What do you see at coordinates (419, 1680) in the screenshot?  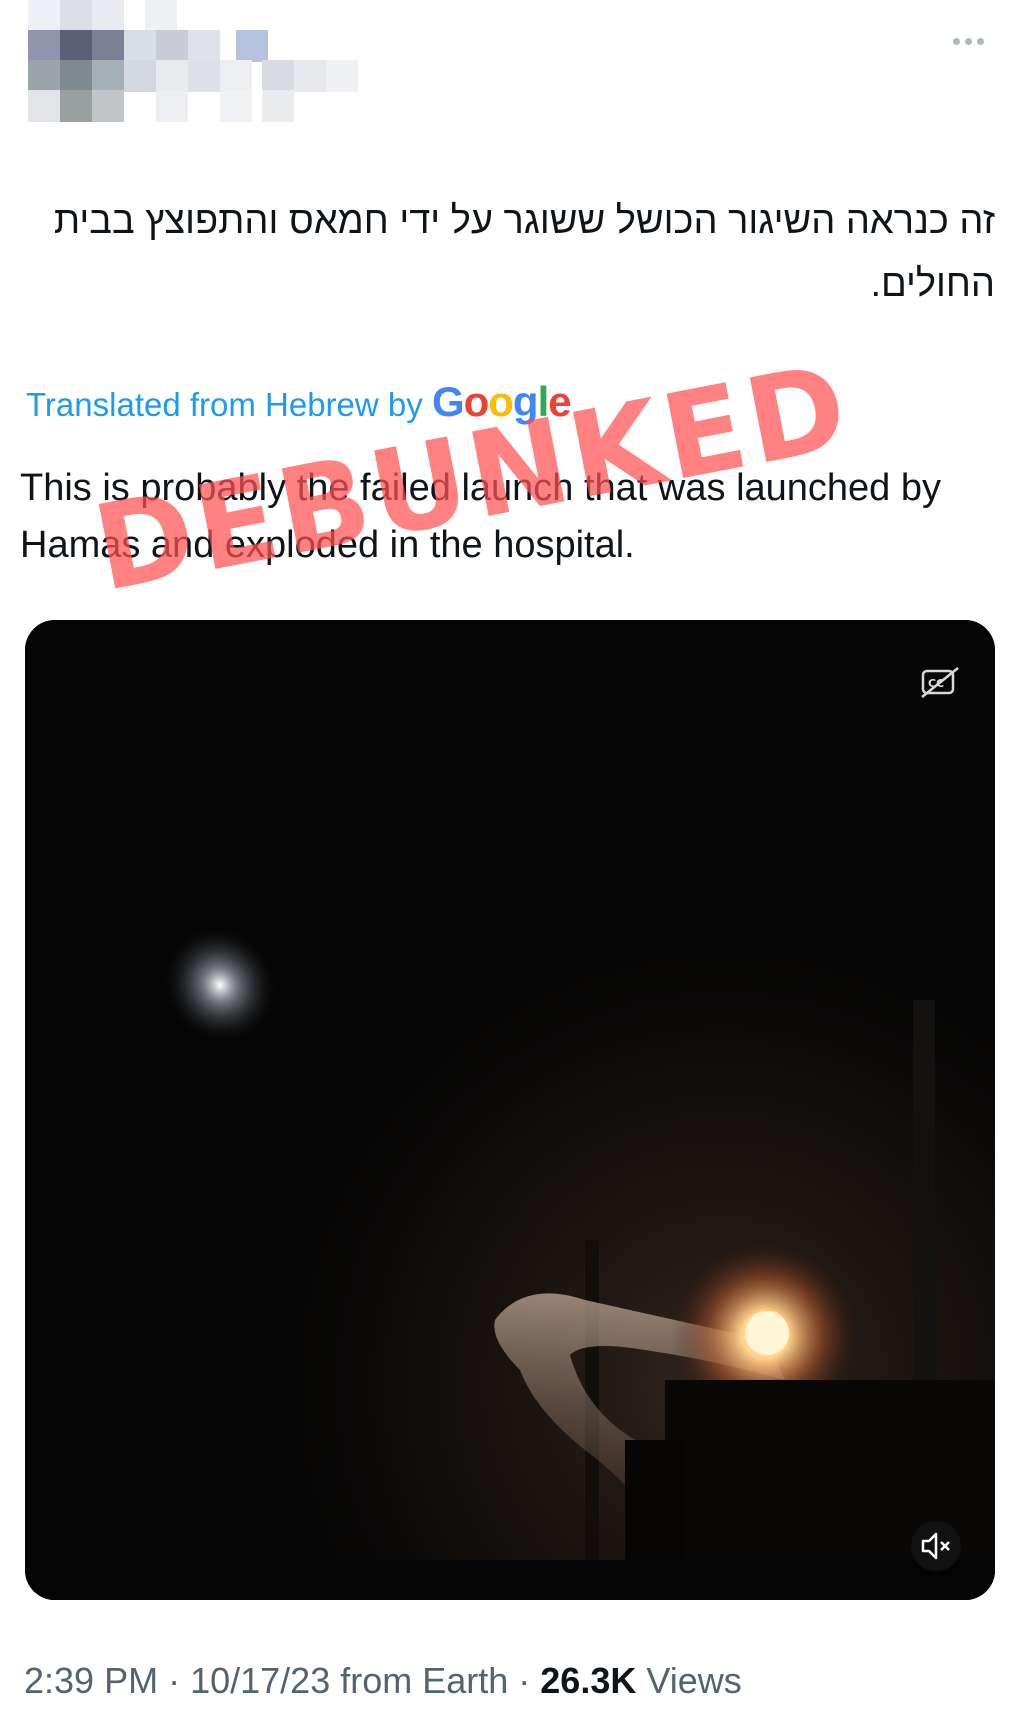 I see `post-source: from Earth` at bounding box center [419, 1680].